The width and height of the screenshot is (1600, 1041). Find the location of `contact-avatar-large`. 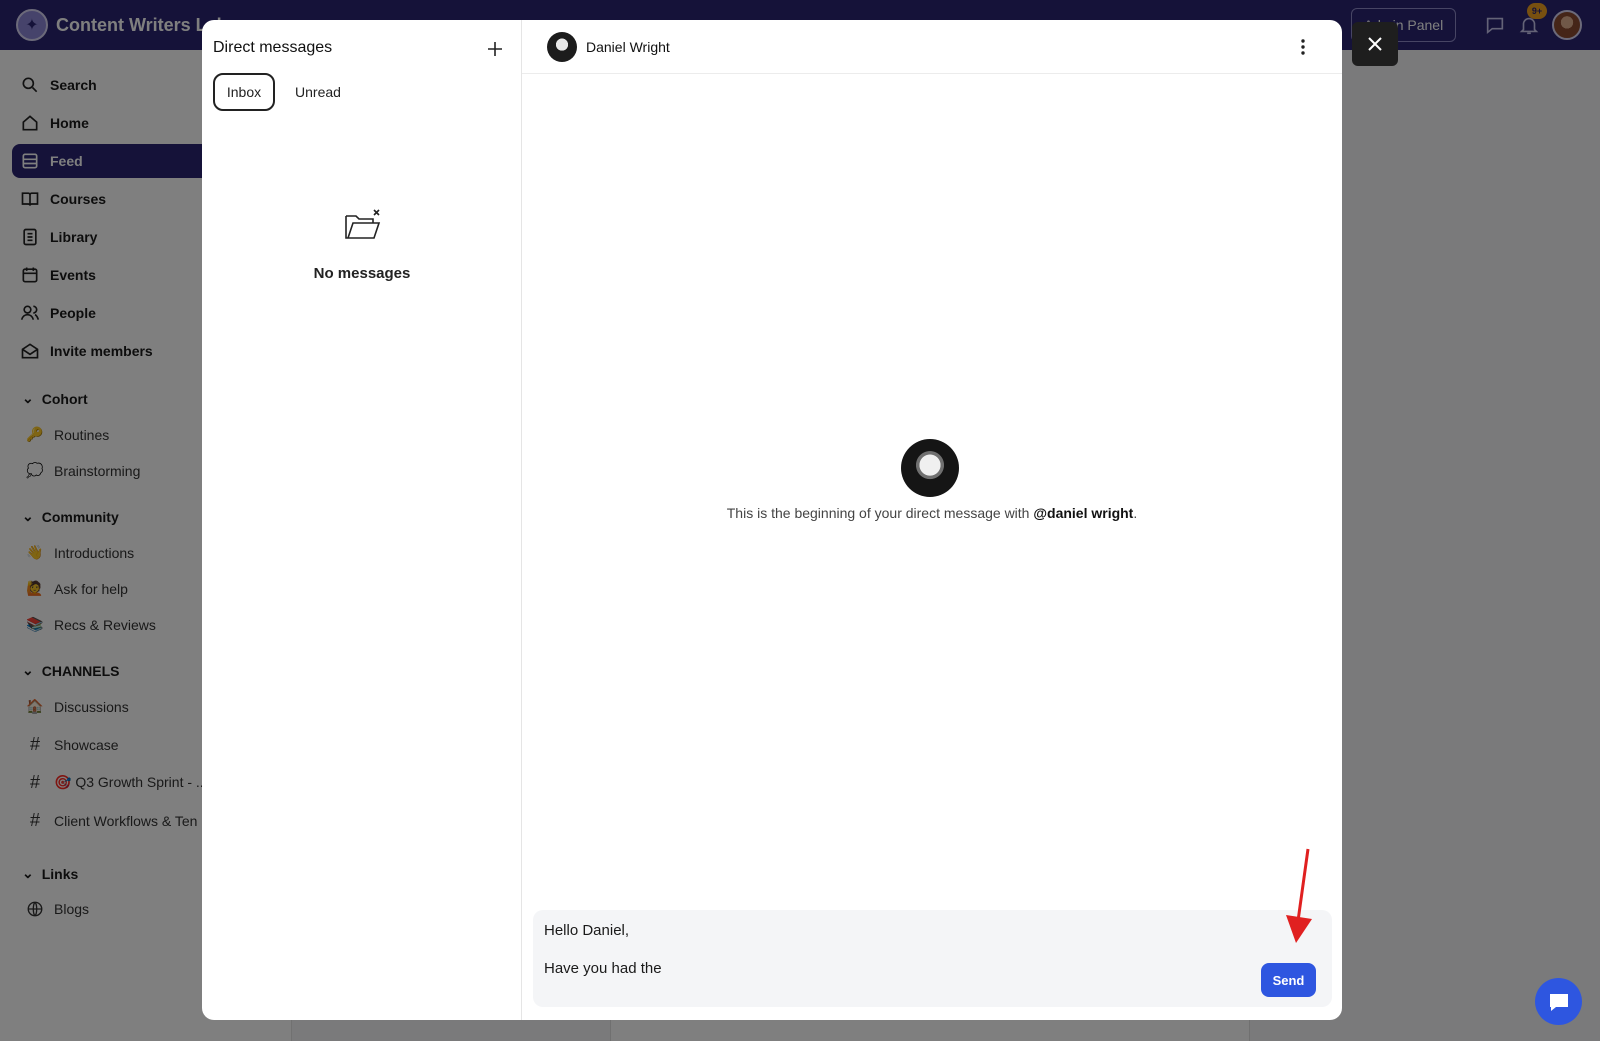

contact-avatar-large is located at coordinates (930, 468).